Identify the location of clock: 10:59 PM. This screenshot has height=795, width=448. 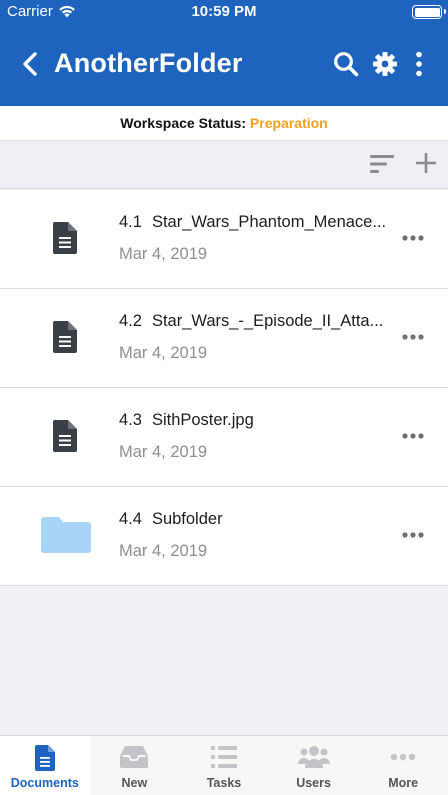
(224, 11).